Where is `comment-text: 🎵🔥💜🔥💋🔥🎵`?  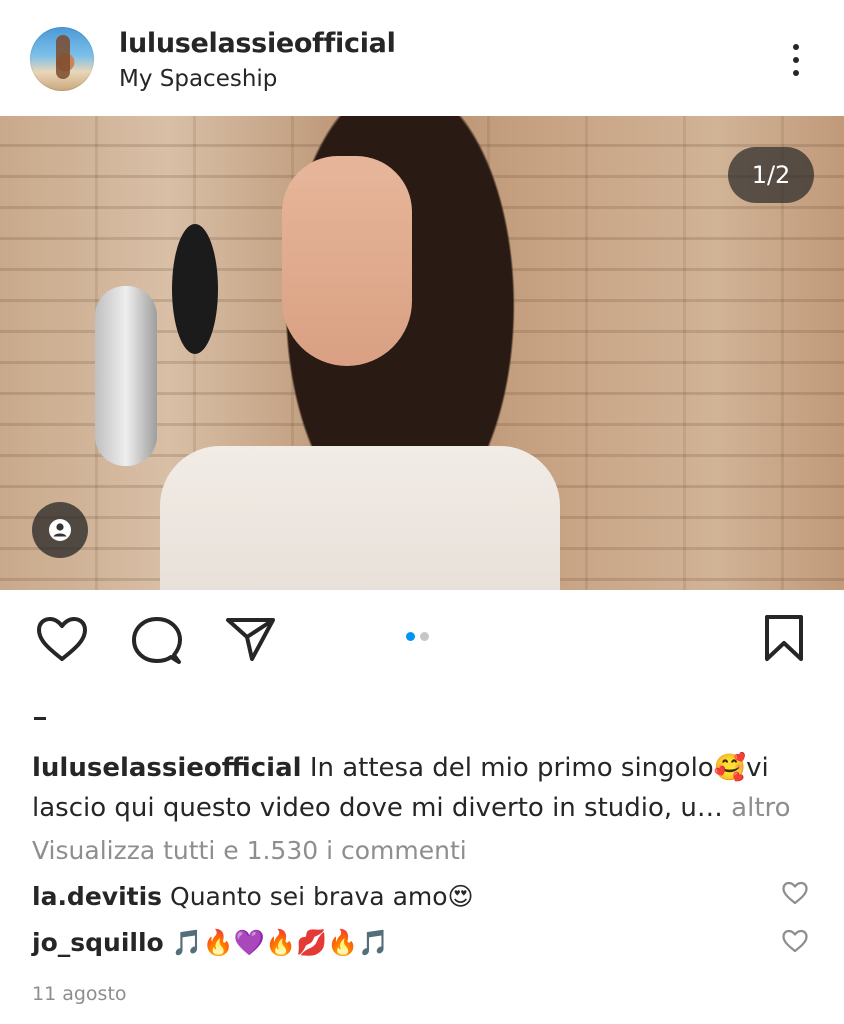
comment-text: 🎵🔥💜🔥💋🔥🎵 is located at coordinates (280, 942).